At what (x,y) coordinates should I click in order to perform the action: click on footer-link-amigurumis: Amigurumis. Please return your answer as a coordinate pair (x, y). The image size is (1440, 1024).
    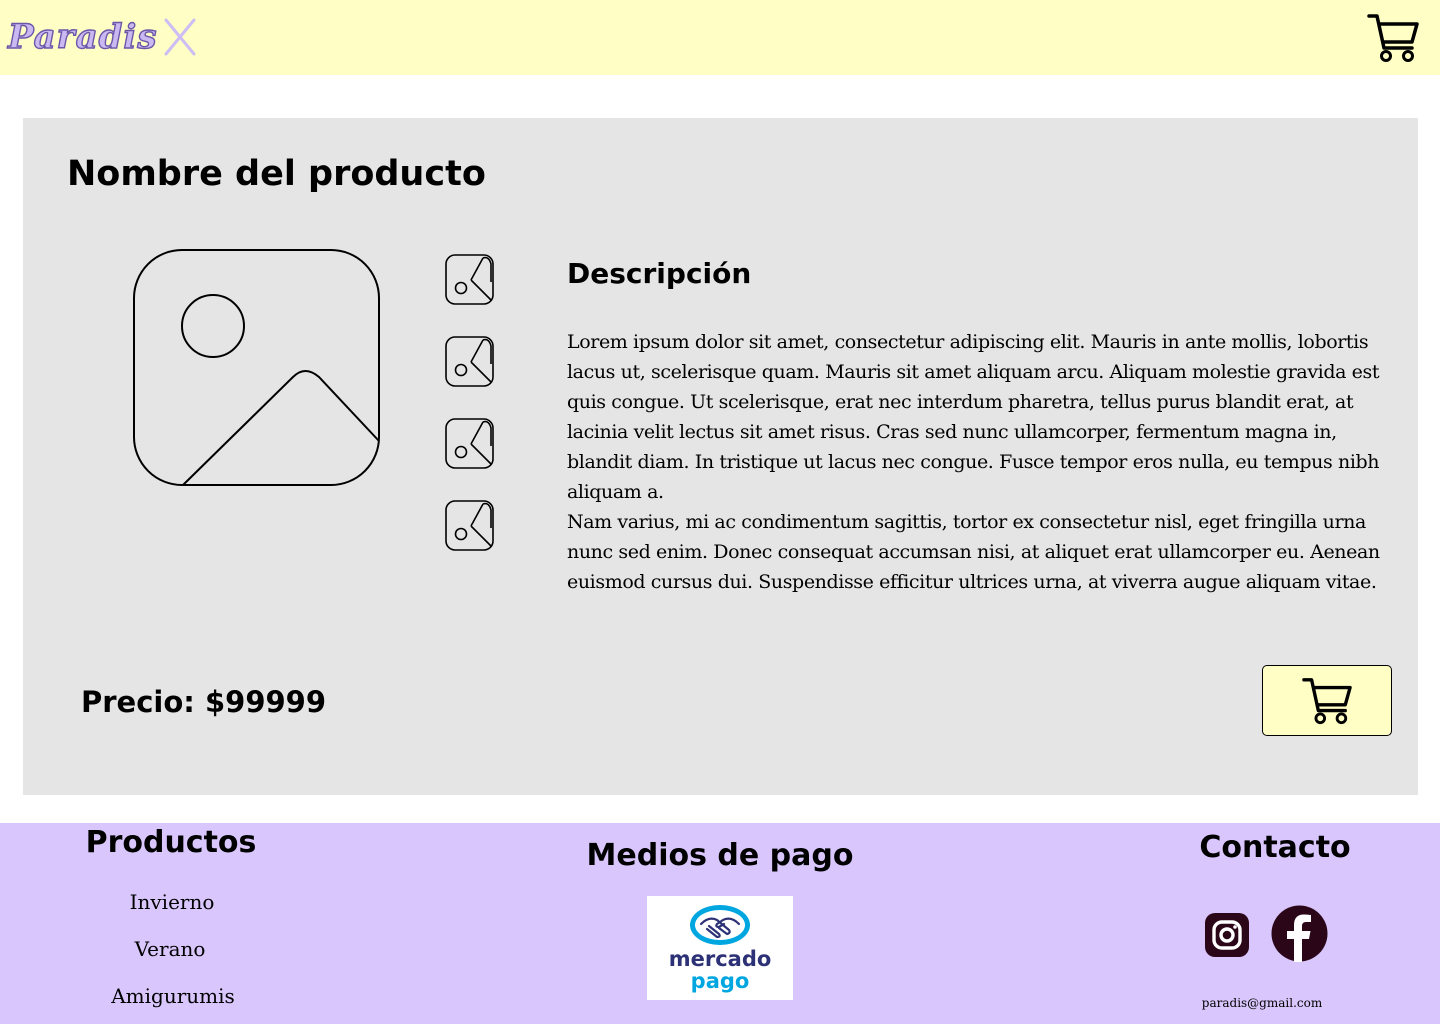
    Looking at the image, I should click on (173, 996).